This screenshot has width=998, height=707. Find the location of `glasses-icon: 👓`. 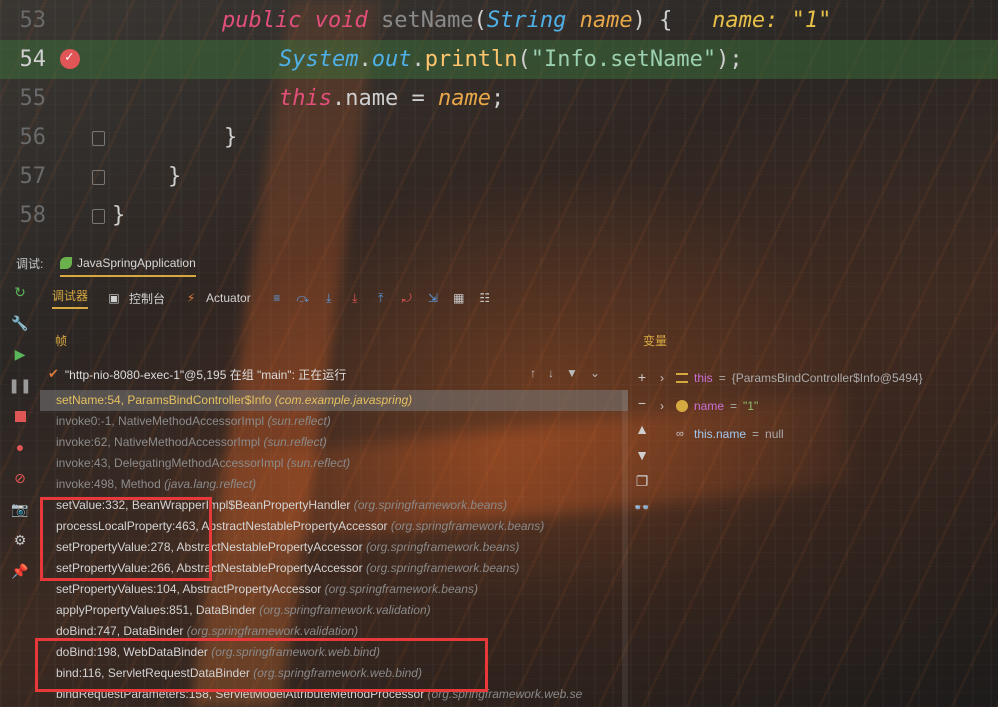

glasses-icon: 👓 is located at coordinates (642, 507).